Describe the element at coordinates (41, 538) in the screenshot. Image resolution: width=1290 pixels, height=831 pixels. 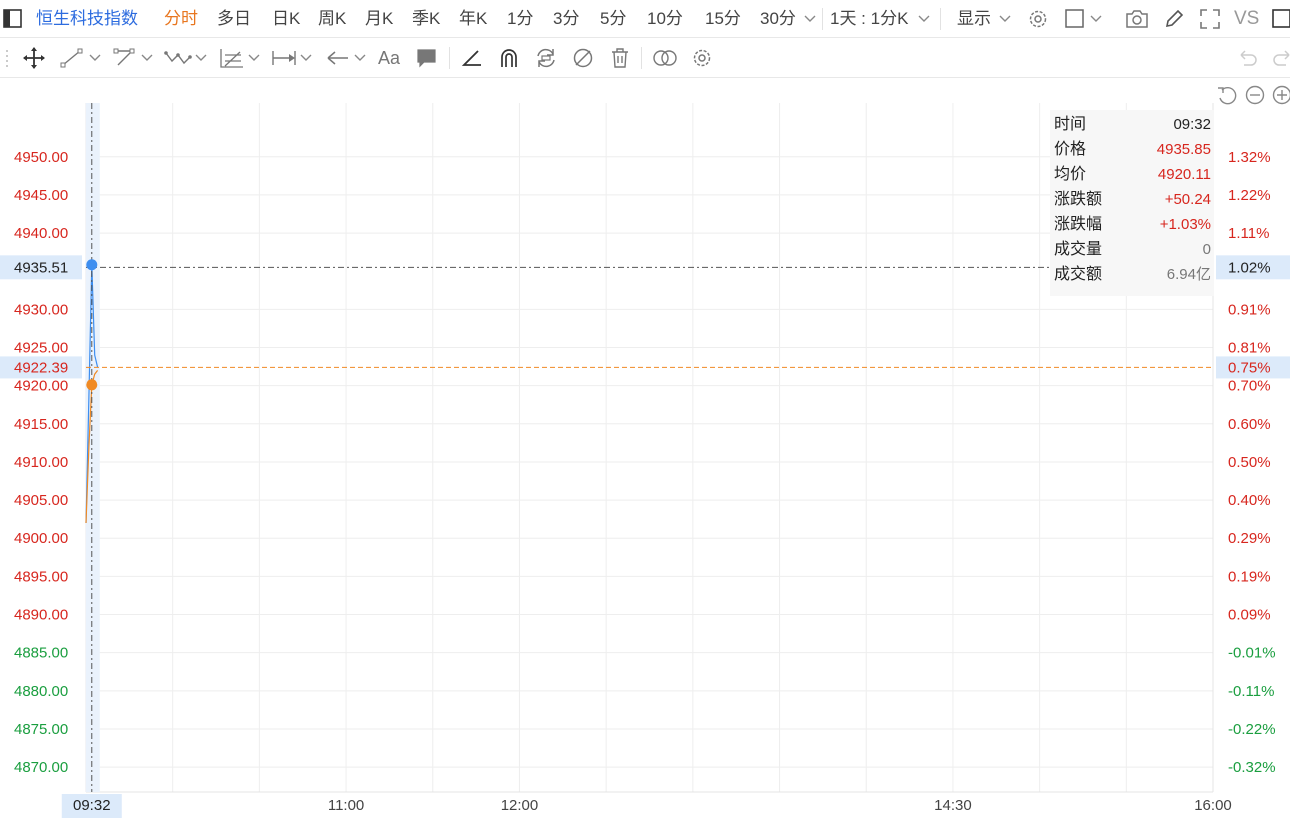
I see `y-tick-label: 4900.00` at that location.